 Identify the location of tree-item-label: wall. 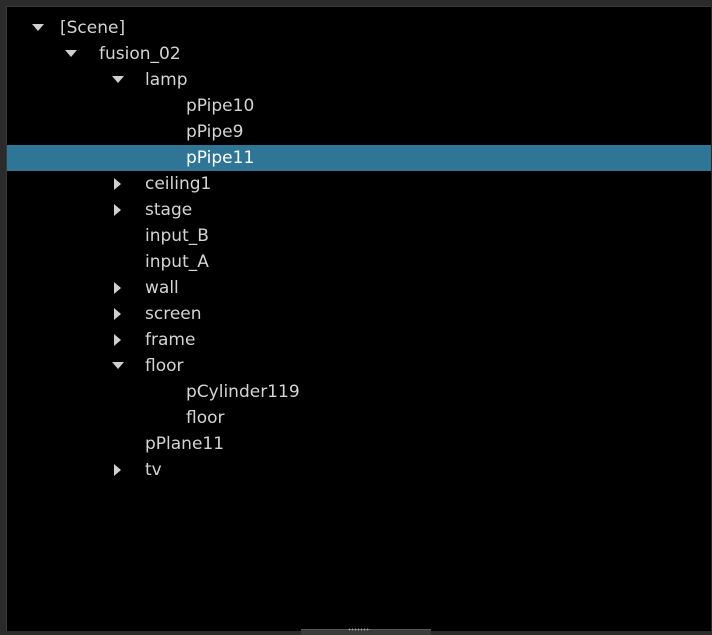
(162, 288).